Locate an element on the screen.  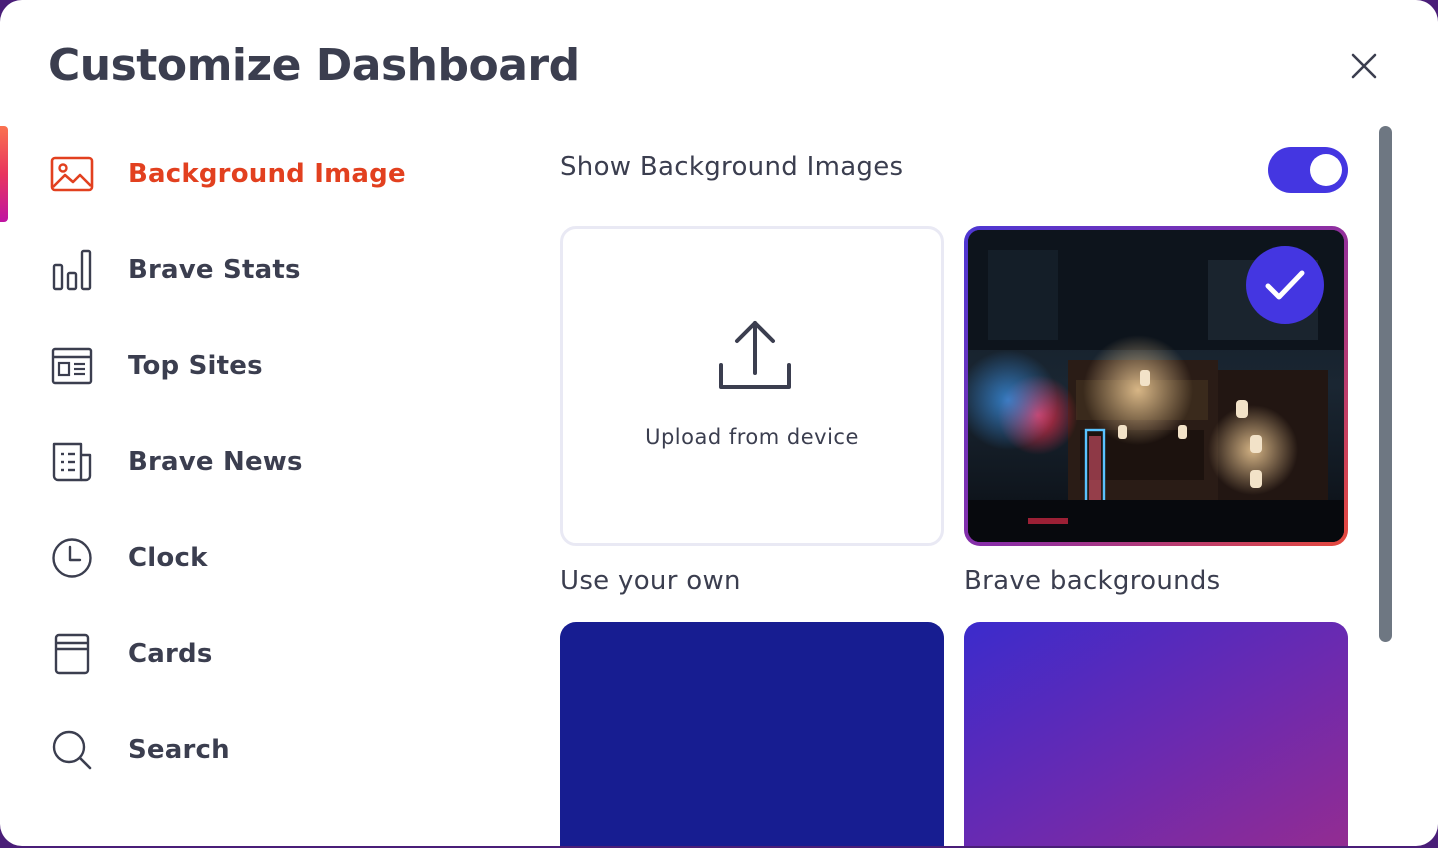
sidebar-item-search: Search is located at coordinates (260, 750).